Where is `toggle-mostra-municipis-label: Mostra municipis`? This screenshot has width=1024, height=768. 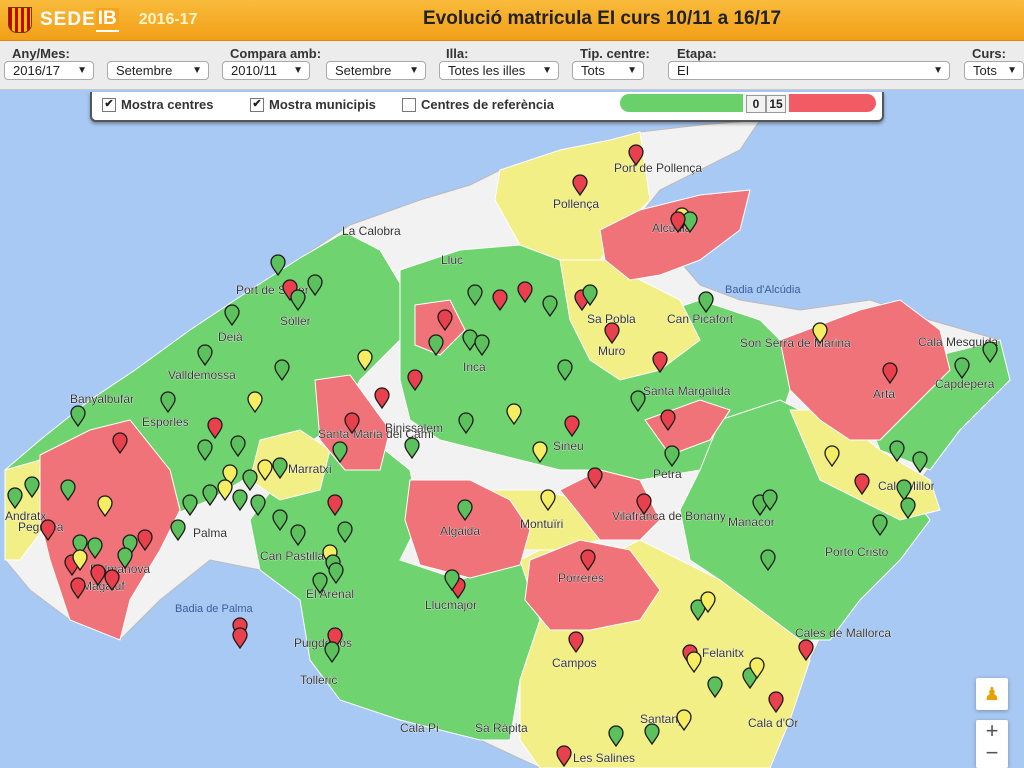 toggle-mostra-municipis-label: Mostra municipis is located at coordinates (322, 104).